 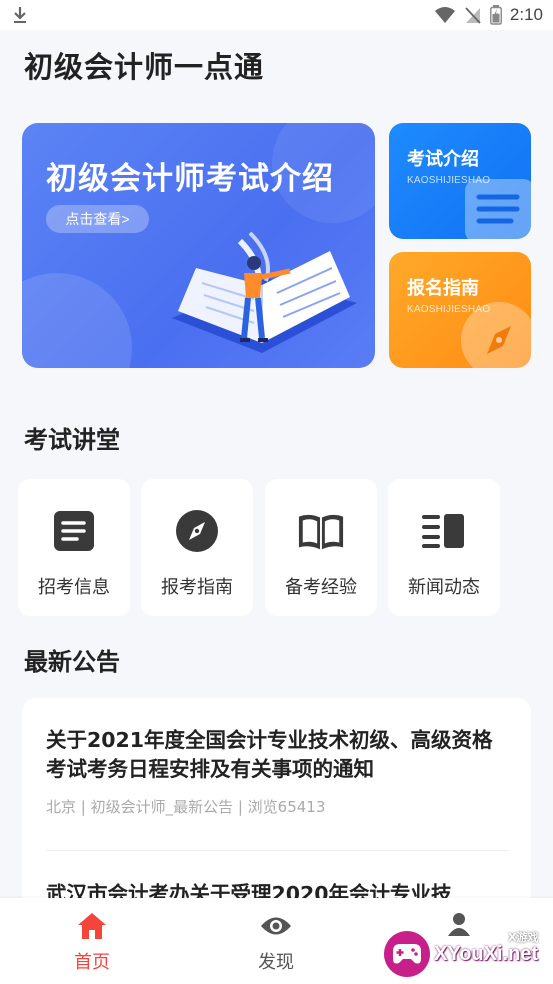 I want to click on document-icon, so click(x=74, y=531).